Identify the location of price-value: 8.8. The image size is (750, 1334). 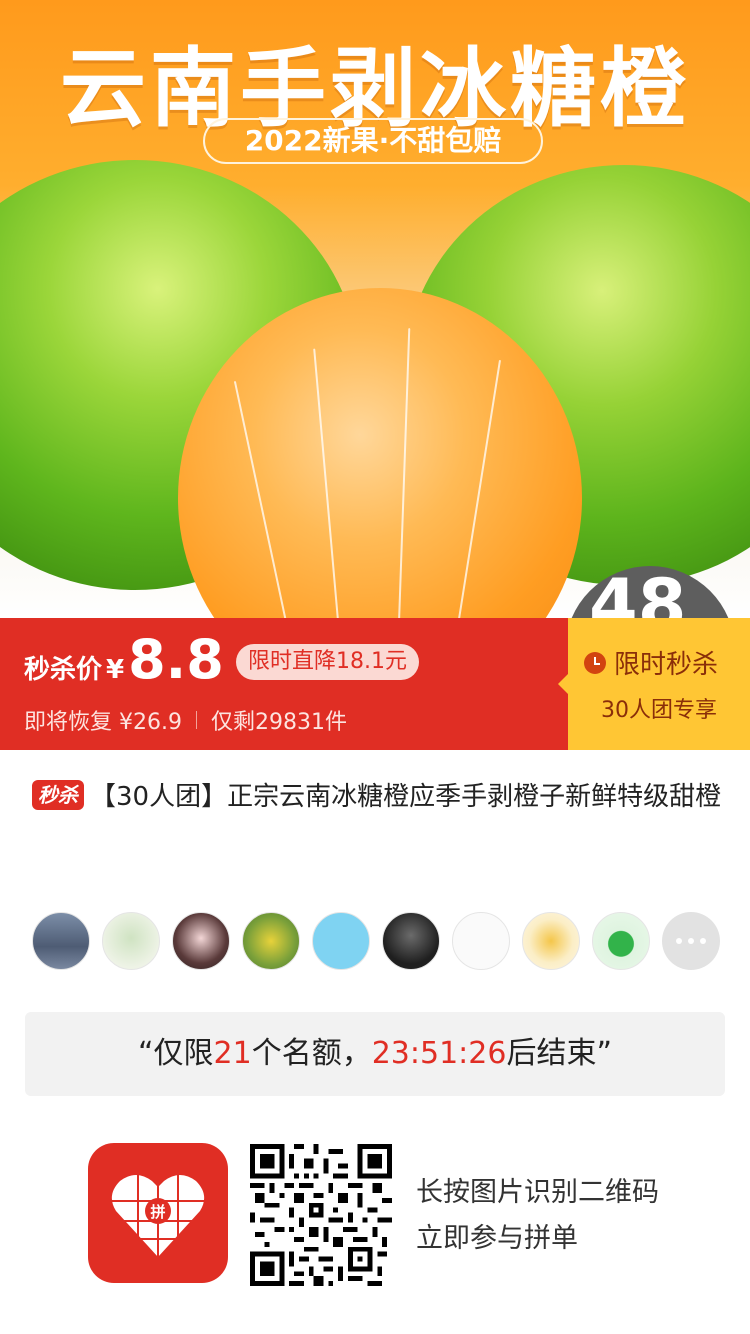
(176, 659).